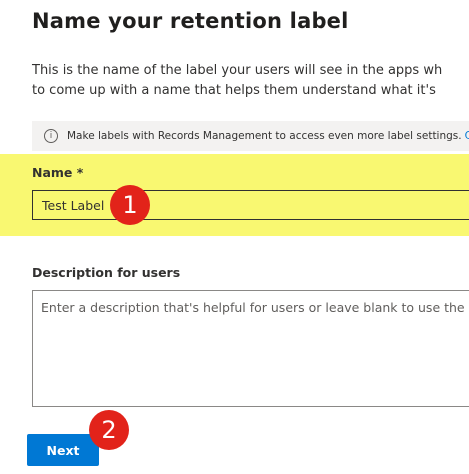  Describe the element at coordinates (109, 430) in the screenshot. I see `step-marker-2: 2` at that location.